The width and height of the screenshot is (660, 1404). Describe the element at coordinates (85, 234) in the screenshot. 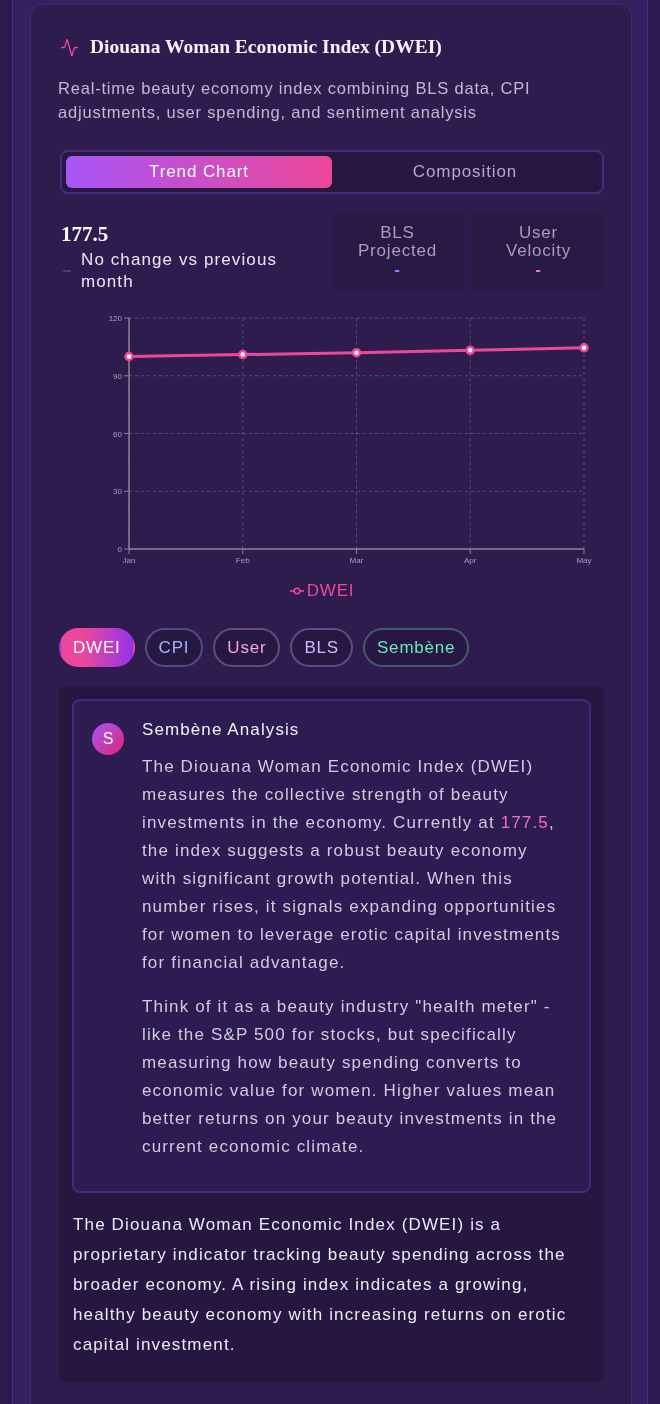

I see `index-value: 177.5` at that location.